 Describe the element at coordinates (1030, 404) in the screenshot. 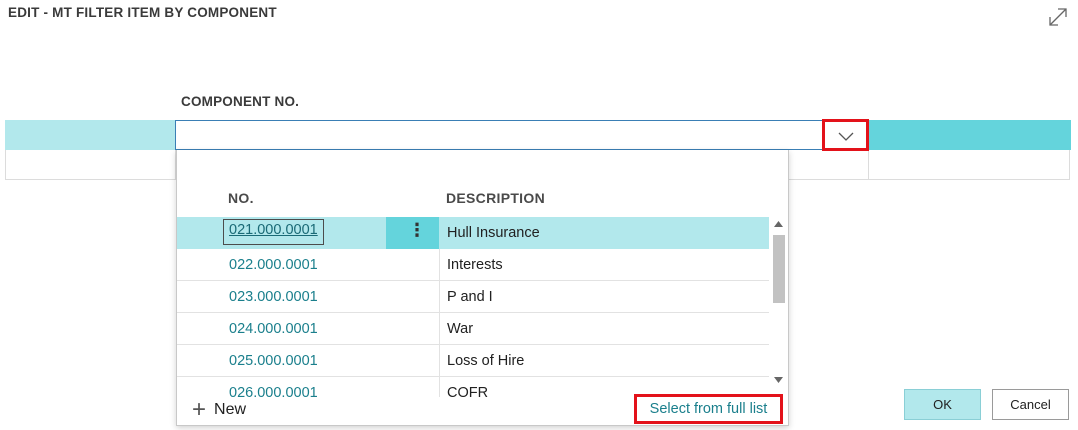

I see `cancel-button: Cancel` at that location.